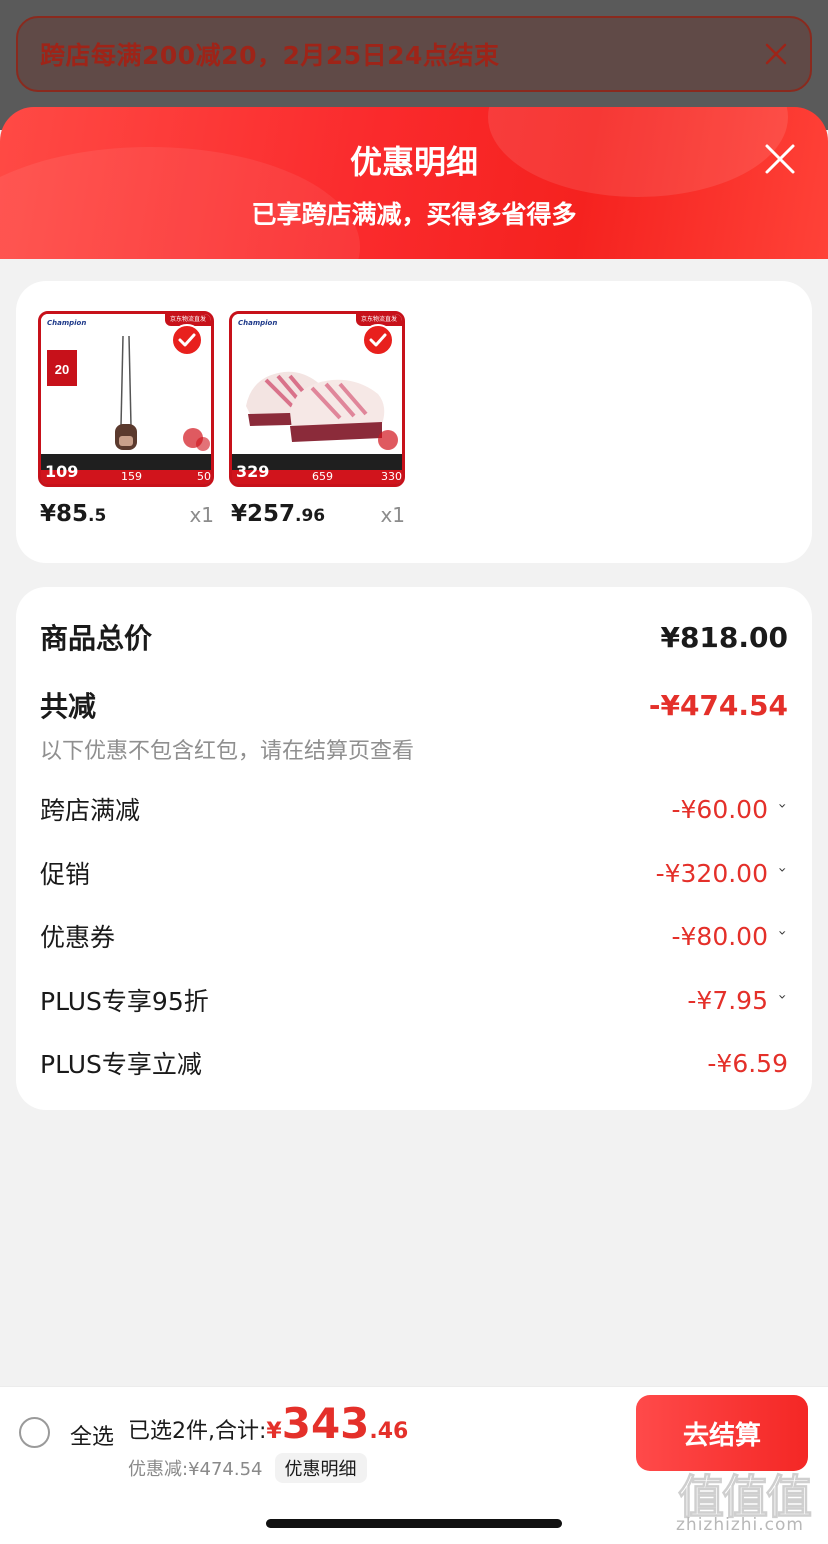  Describe the element at coordinates (720, 936) in the screenshot. I see `discount-value: -¥80.00` at that location.